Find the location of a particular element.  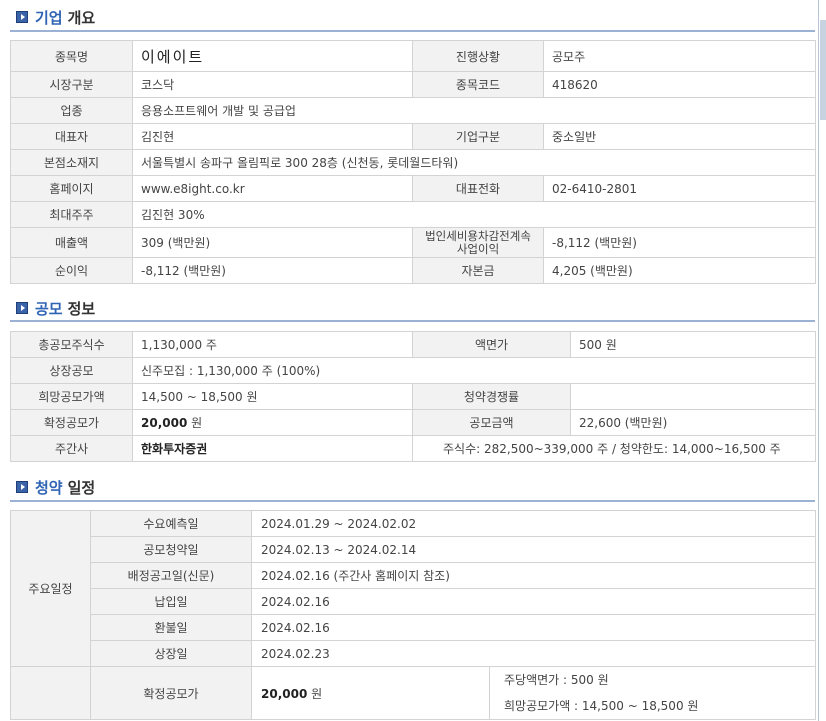

table-row: 공모청약일 2024.02.13 ~ 2024.02.14 is located at coordinates (414, 549).